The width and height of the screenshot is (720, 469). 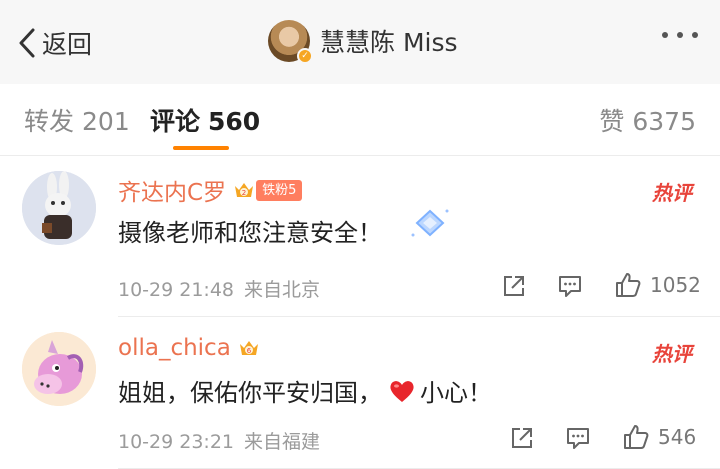 I want to click on chevron-left-icon, so click(x=27, y=43).